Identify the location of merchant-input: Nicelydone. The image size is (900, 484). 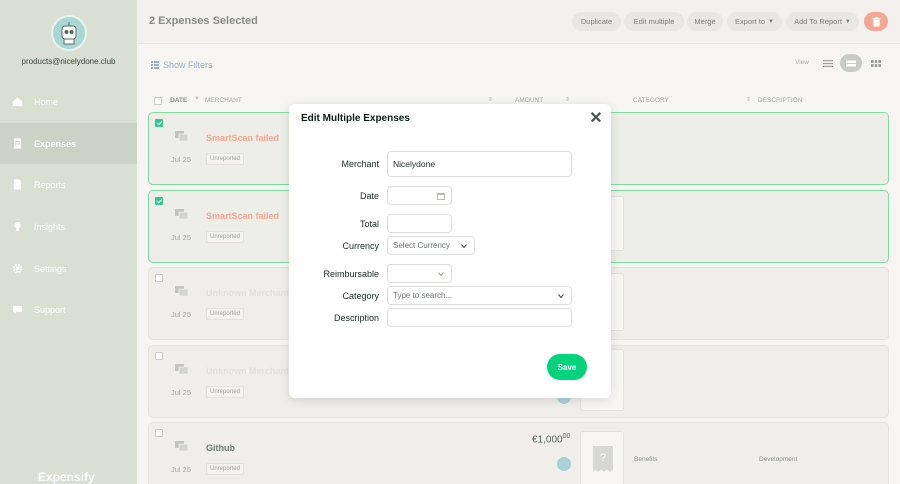
(479, 164).